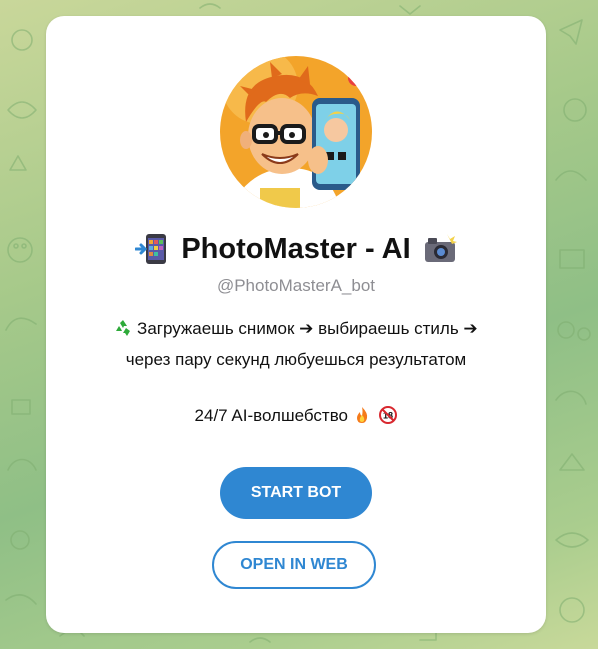  Describe the element at coordinates (271, 415) in the screenshot. I see `tagline-text: 24/7 AI-волшебство` at that location.